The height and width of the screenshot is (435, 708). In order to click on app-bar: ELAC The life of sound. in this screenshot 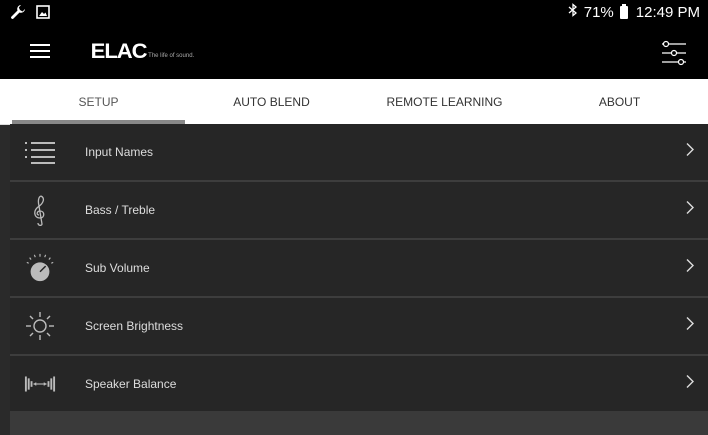, I will do `click(354, 52)`.